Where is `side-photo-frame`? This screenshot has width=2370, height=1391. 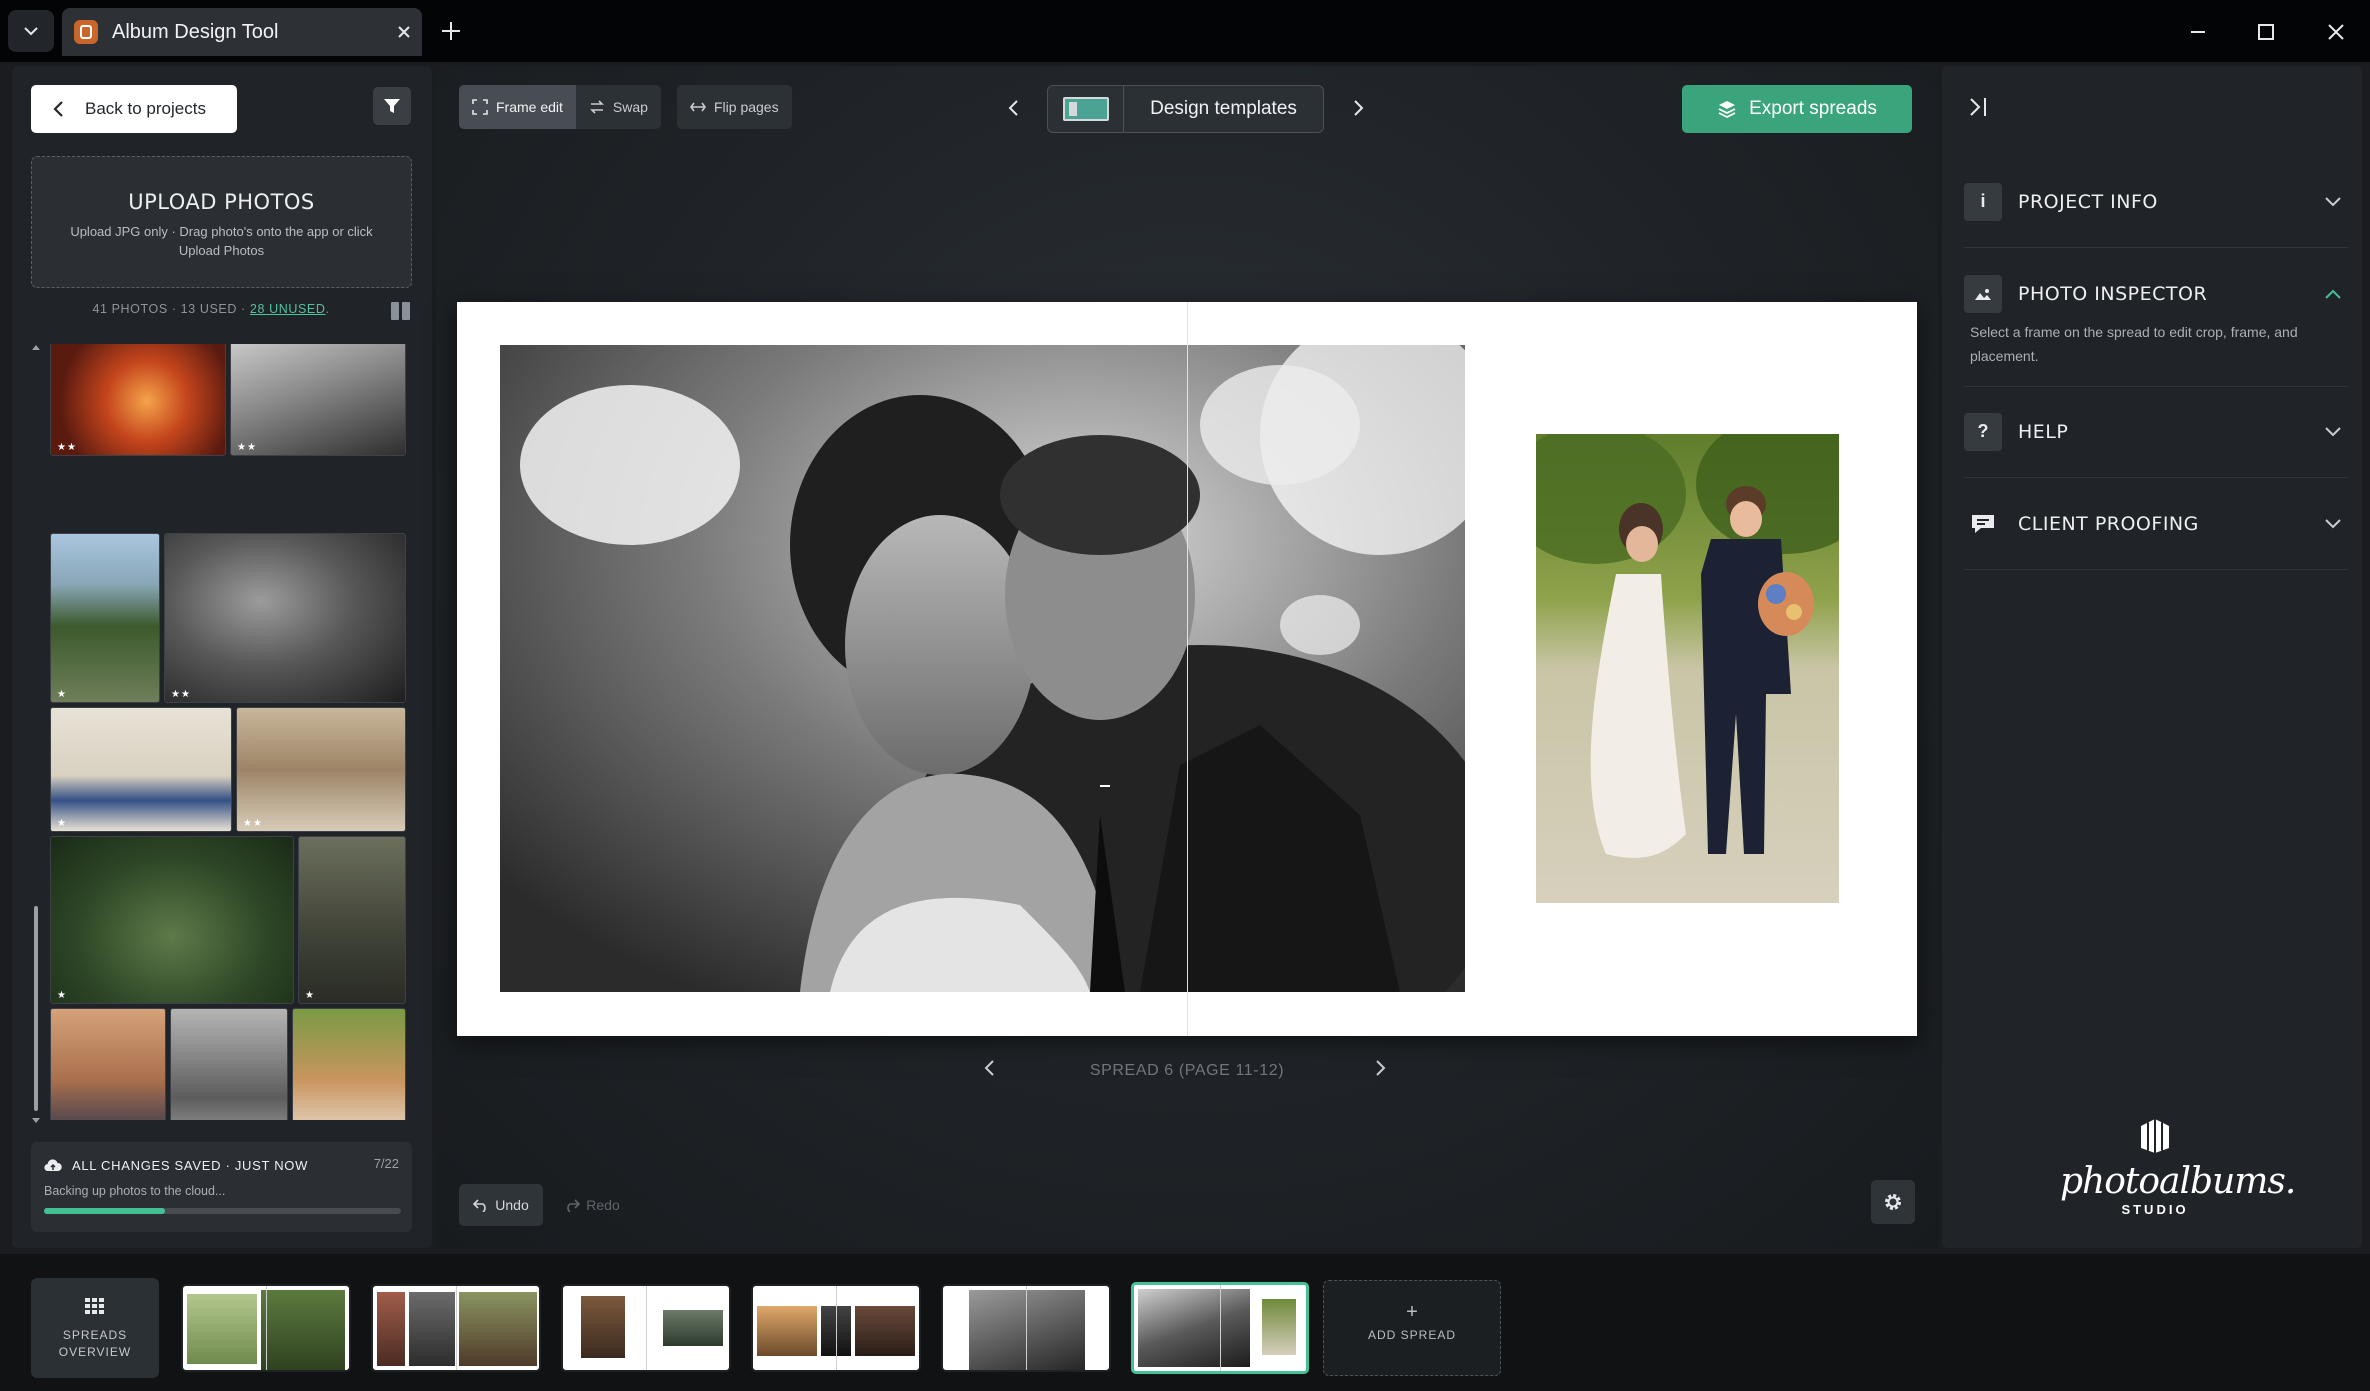 side-photo-frame is located at coordinates (1687, 668).